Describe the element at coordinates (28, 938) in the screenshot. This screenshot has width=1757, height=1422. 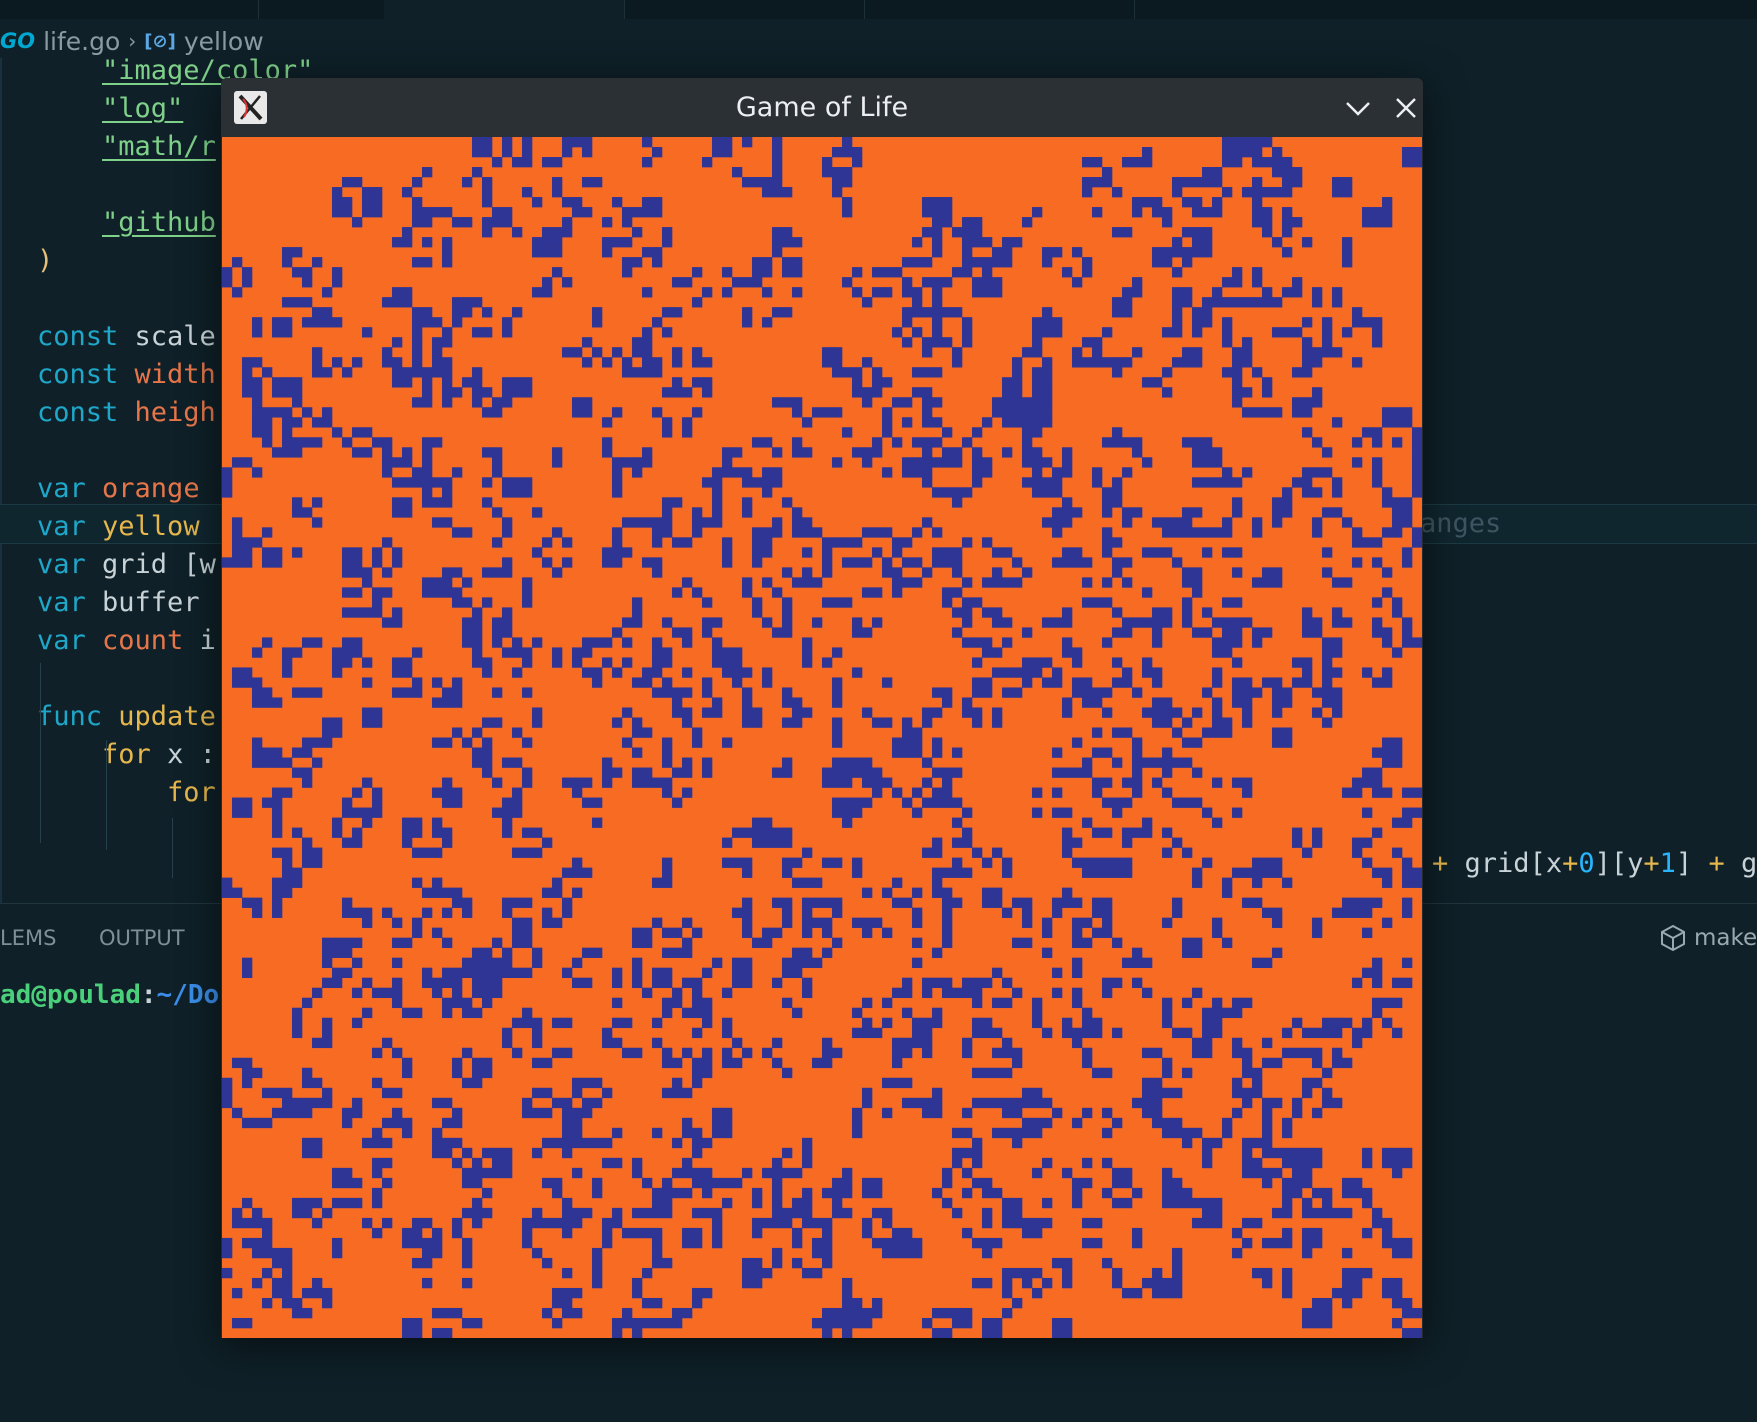
I see `tab-problems: LEMS` at that location.